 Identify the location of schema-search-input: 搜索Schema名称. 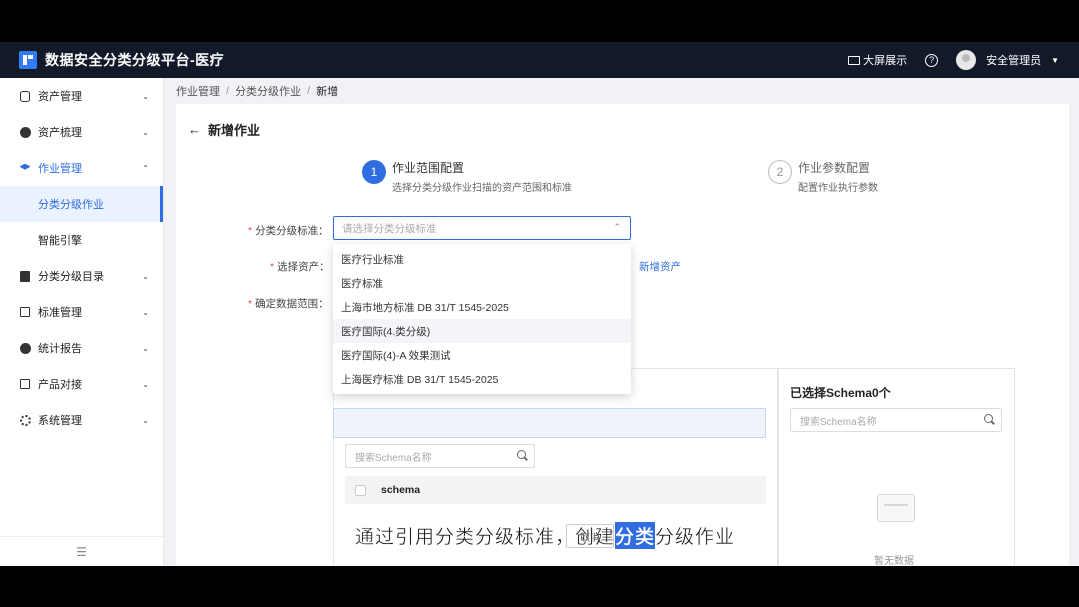
(440, 456).